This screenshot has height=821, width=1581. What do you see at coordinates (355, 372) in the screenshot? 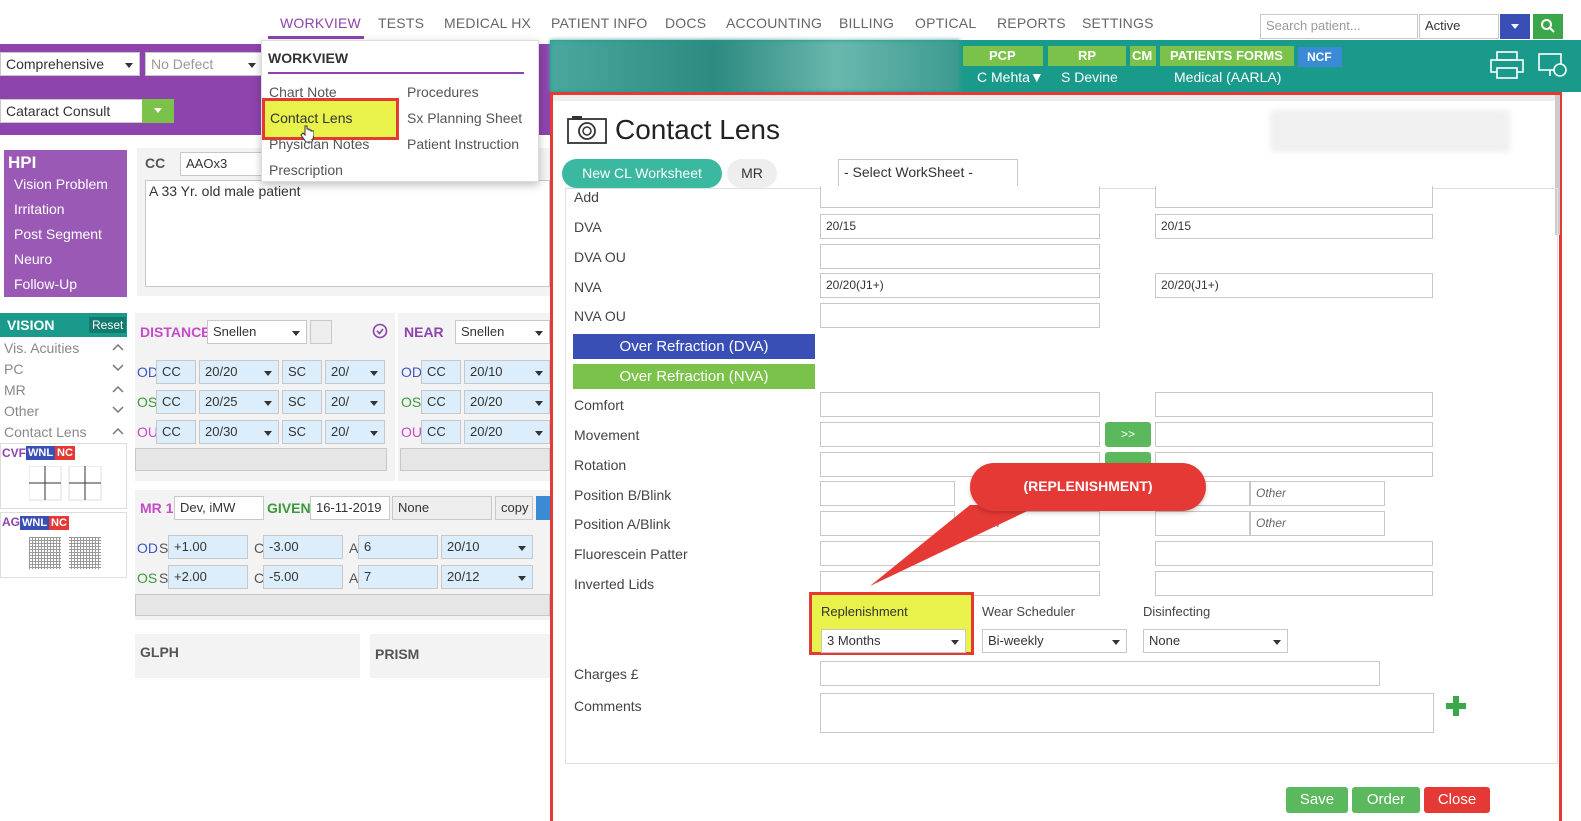
I see `distance-od-sc-value: 20/` at bounding box center [355, 372].